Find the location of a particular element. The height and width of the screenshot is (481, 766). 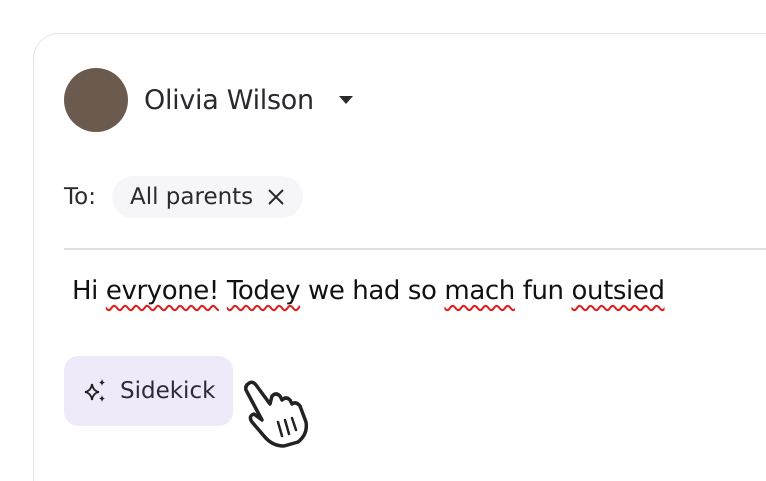

sender-name: Olivia Wilson is located at coordinates (229, 100).